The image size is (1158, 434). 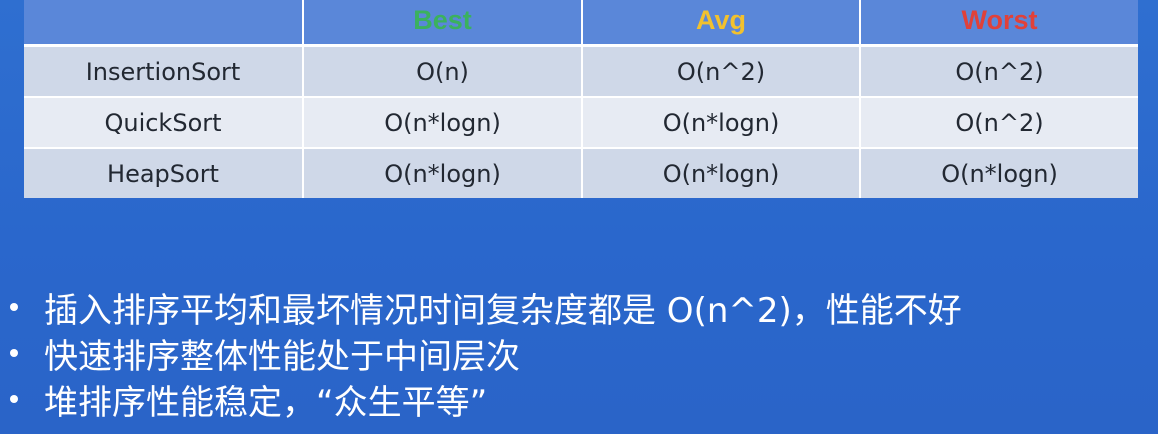 I want to click on bullet-text: 插入排序平均和最坏情况时间复杂度都是 O(n^2)，性能不好, so click(x=503, y=310).